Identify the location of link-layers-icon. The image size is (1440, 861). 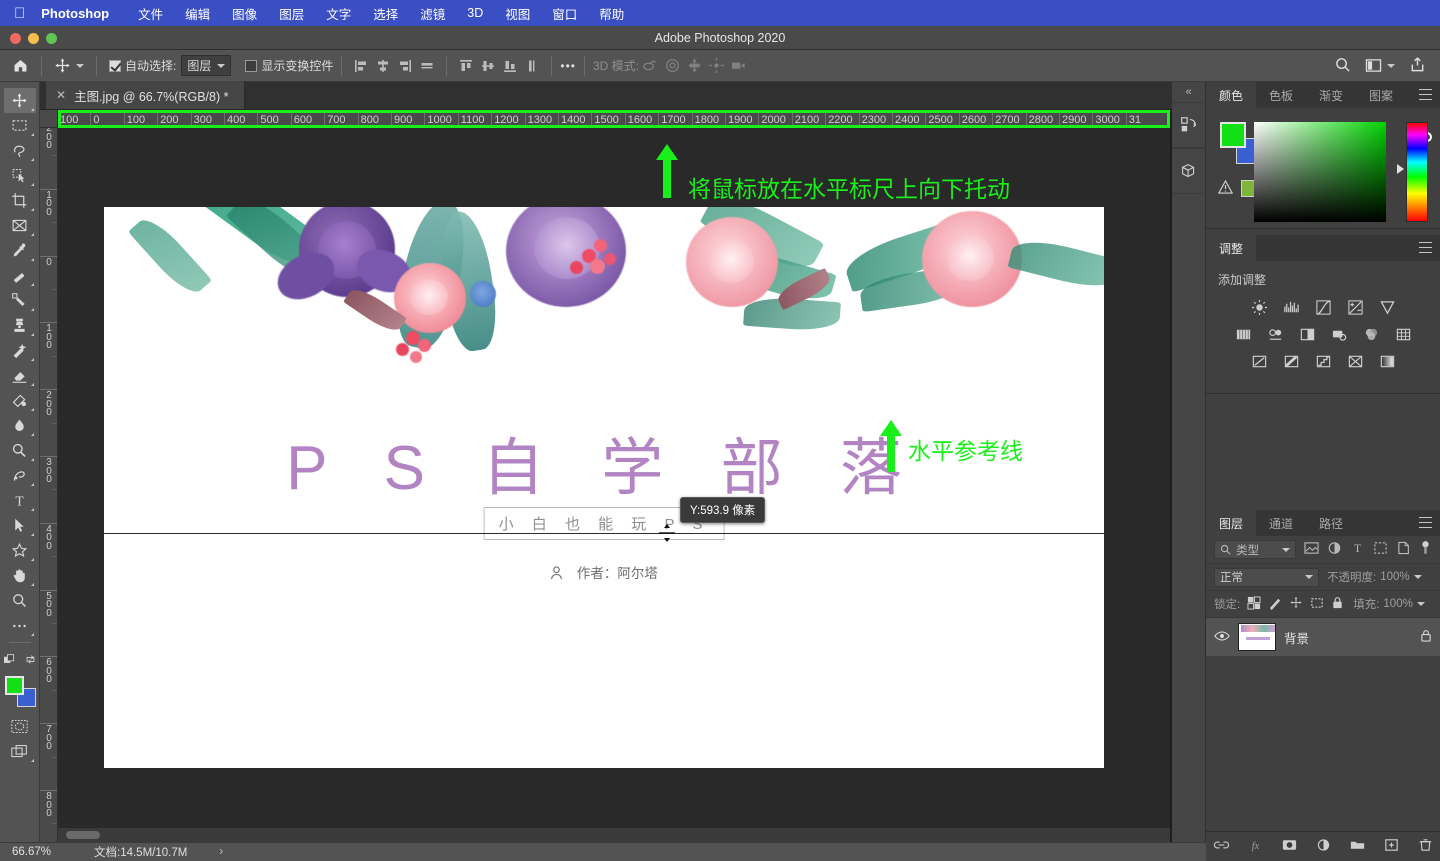
(1221, 846).